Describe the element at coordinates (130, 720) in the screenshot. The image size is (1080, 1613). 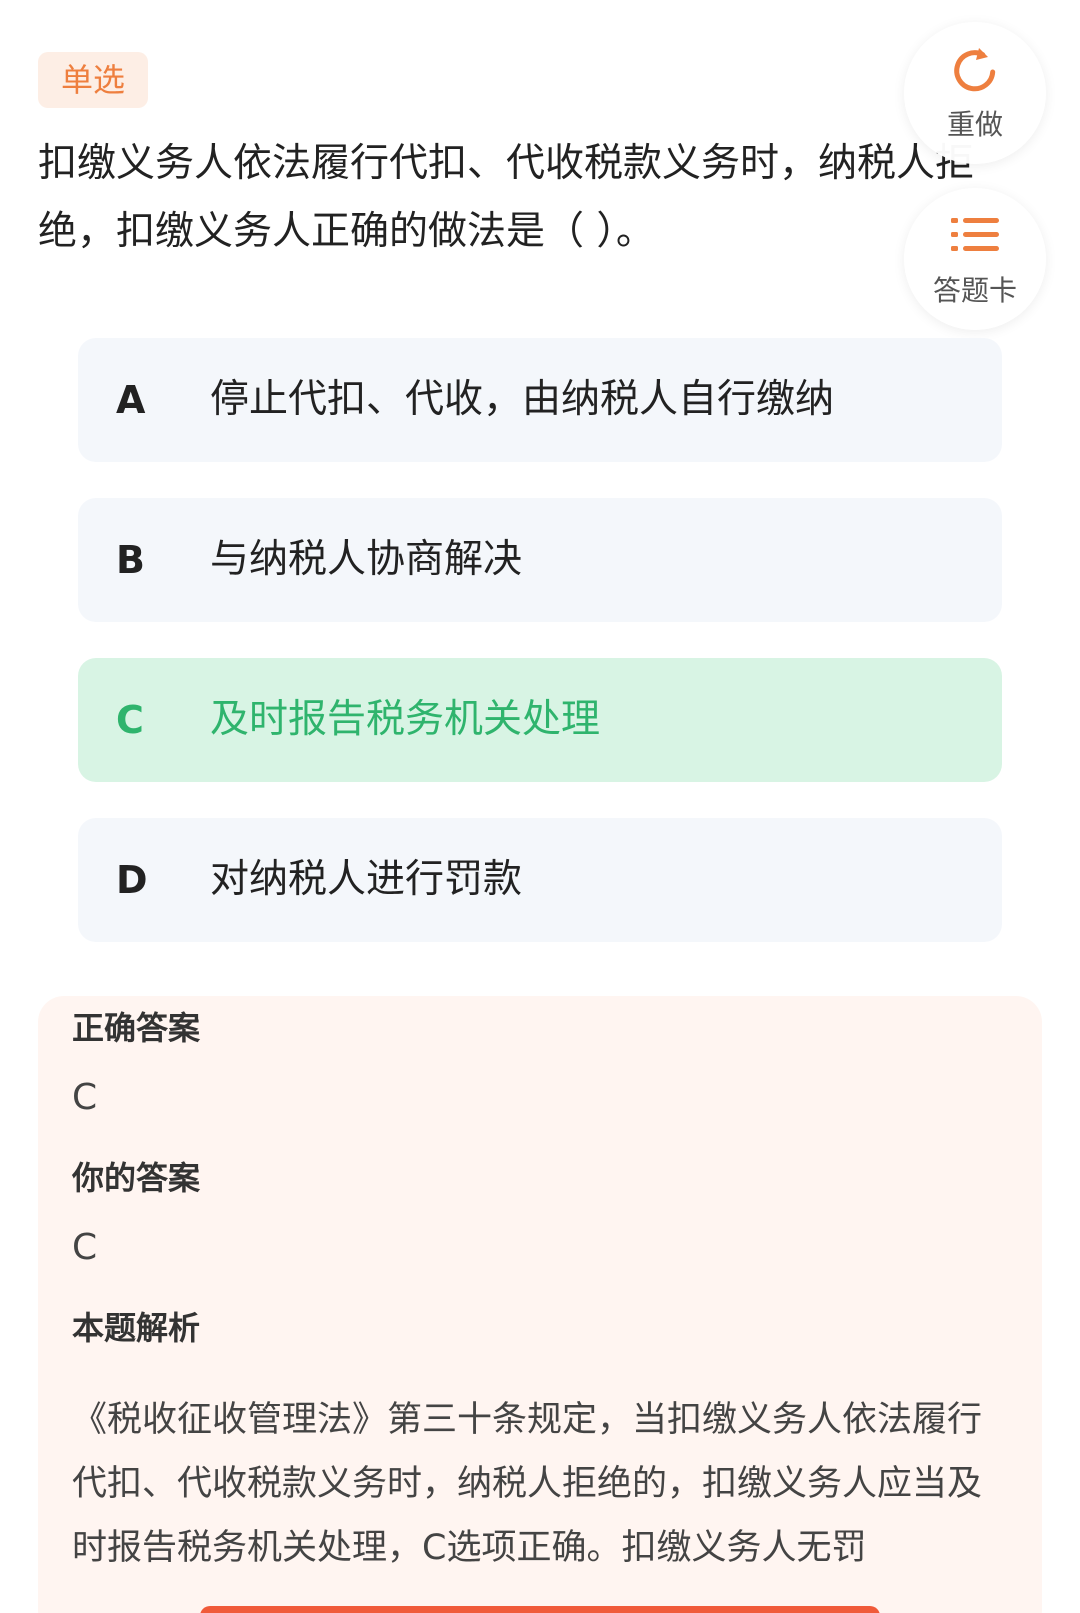
I see `option-letter: C` at that location.